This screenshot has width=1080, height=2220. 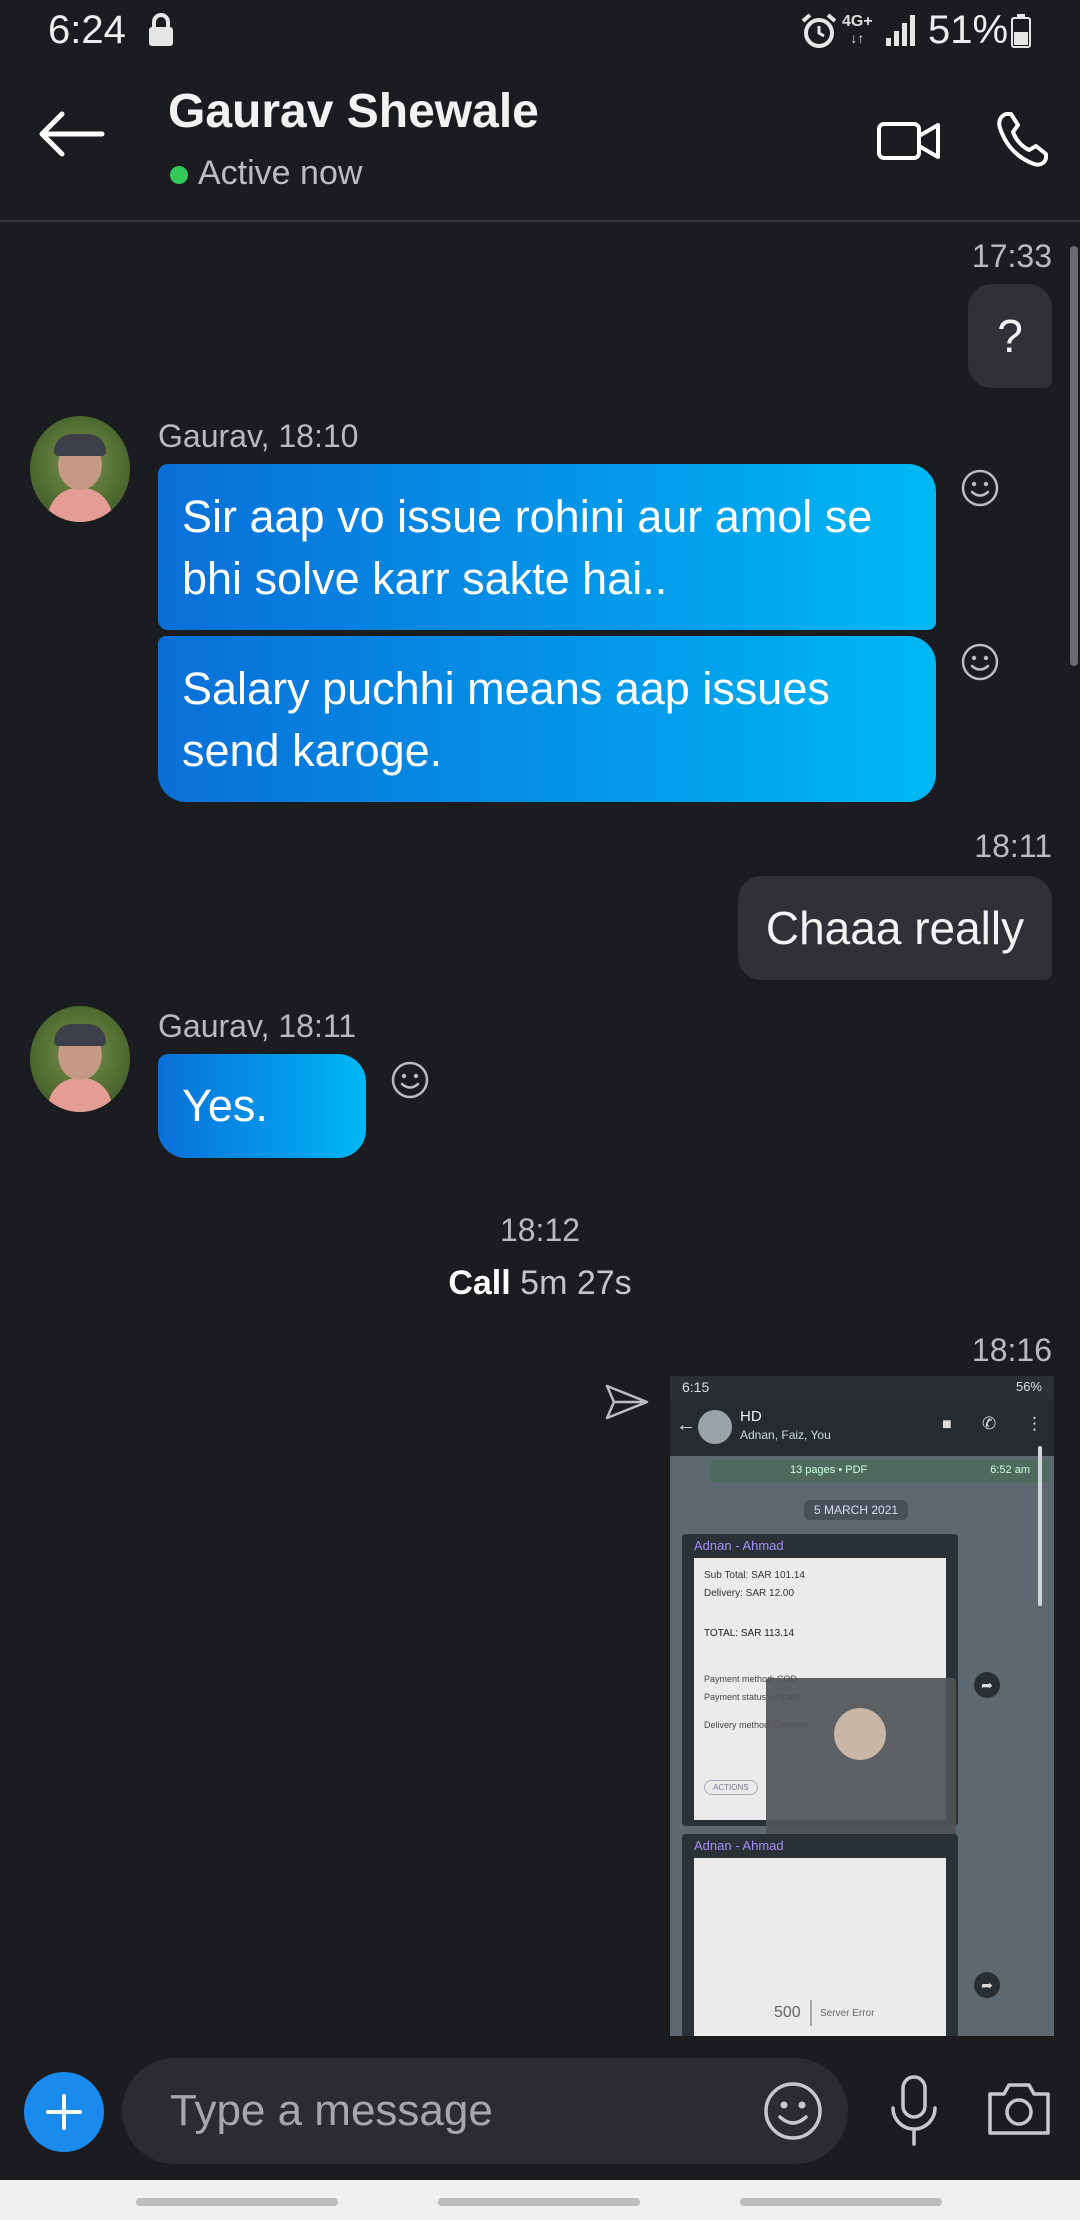 What do you see at coordinates (914, 2111) in the screenshot?
I see `microphone-icon` at bounding box center [914, 2111].